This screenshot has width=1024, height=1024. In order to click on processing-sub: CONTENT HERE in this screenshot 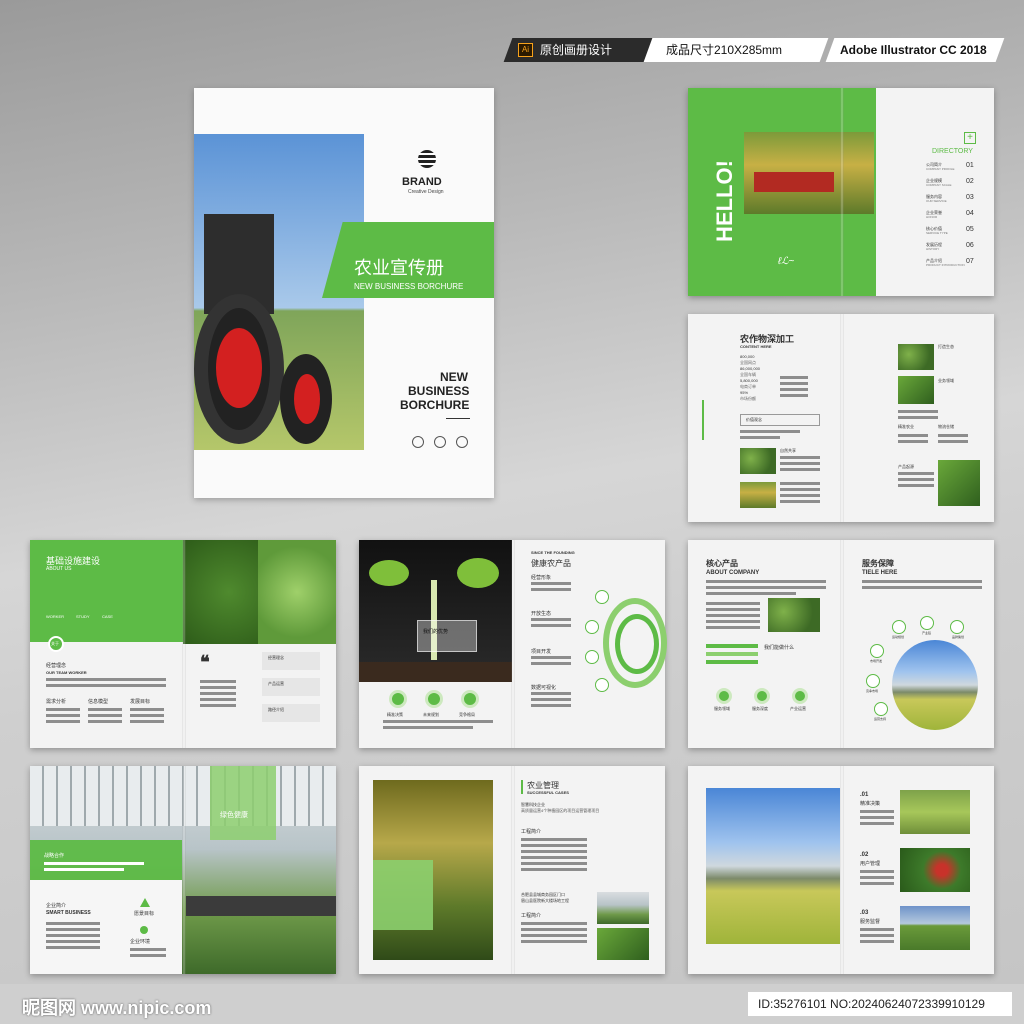, I will do `click(756, 346)`.